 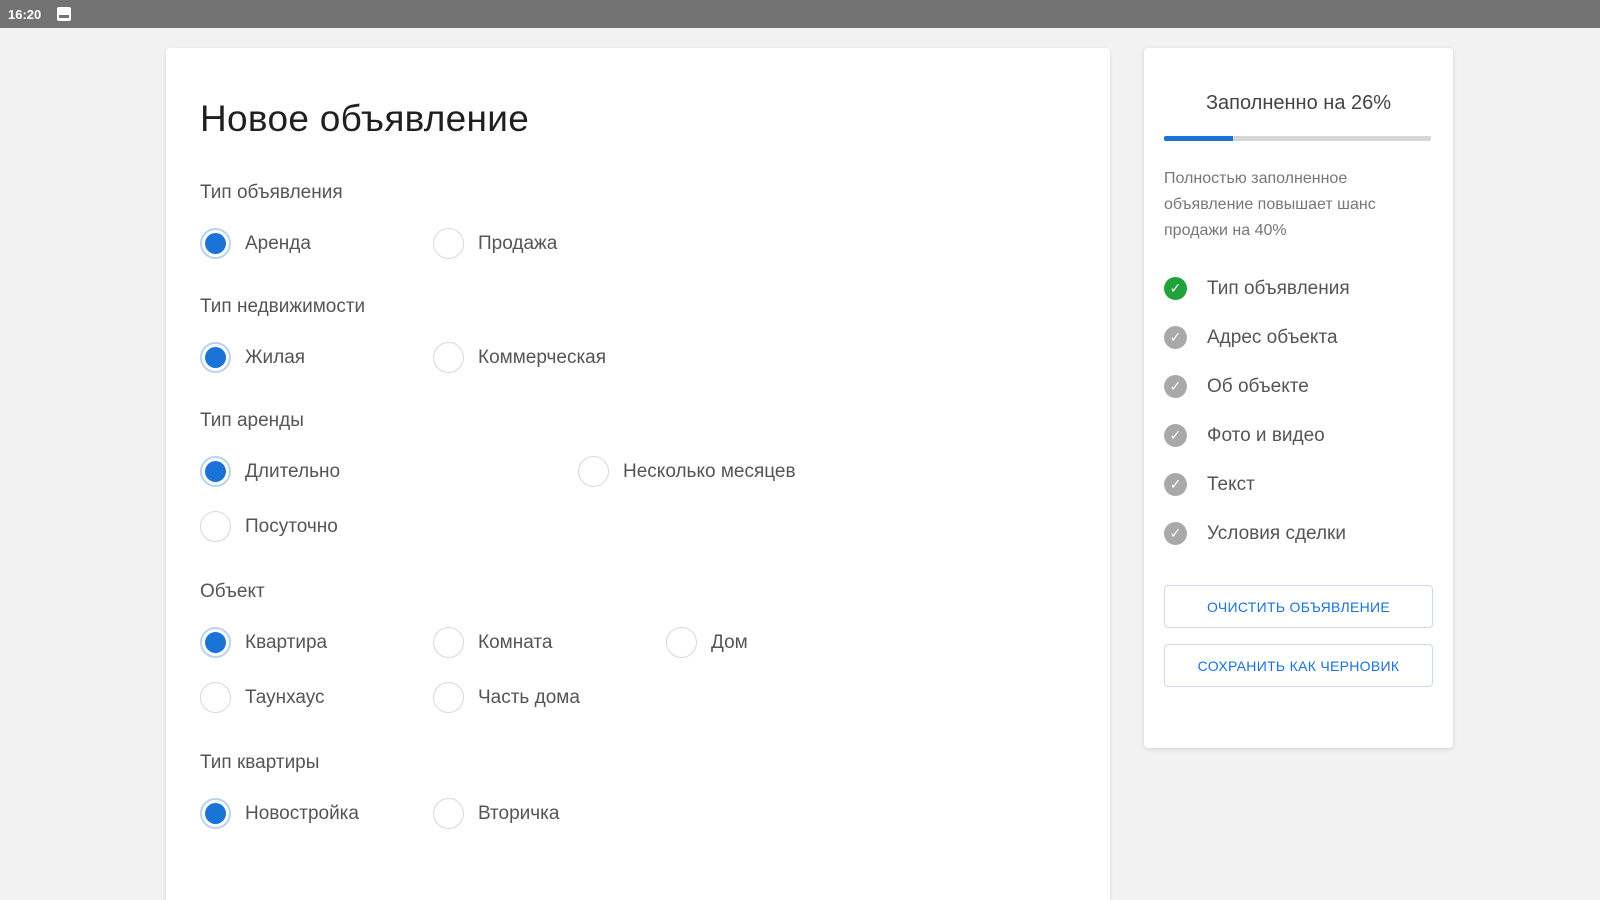 I want to click on section-label-rent-type: Тип аренды, so click(x=252, y=420).